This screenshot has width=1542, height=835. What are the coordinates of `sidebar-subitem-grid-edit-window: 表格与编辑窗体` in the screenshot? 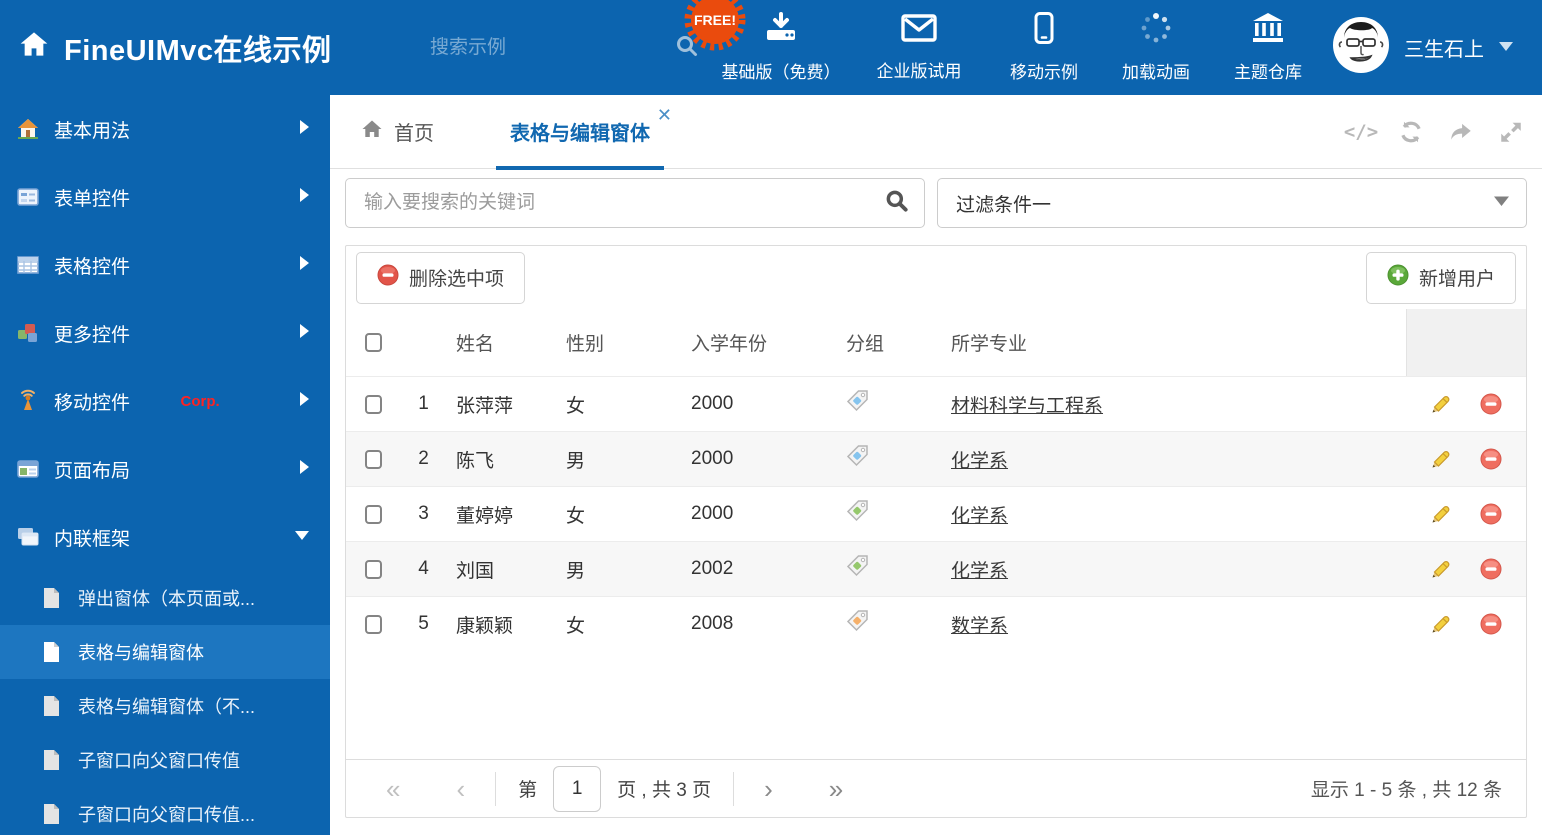 It's located at (165, 652).